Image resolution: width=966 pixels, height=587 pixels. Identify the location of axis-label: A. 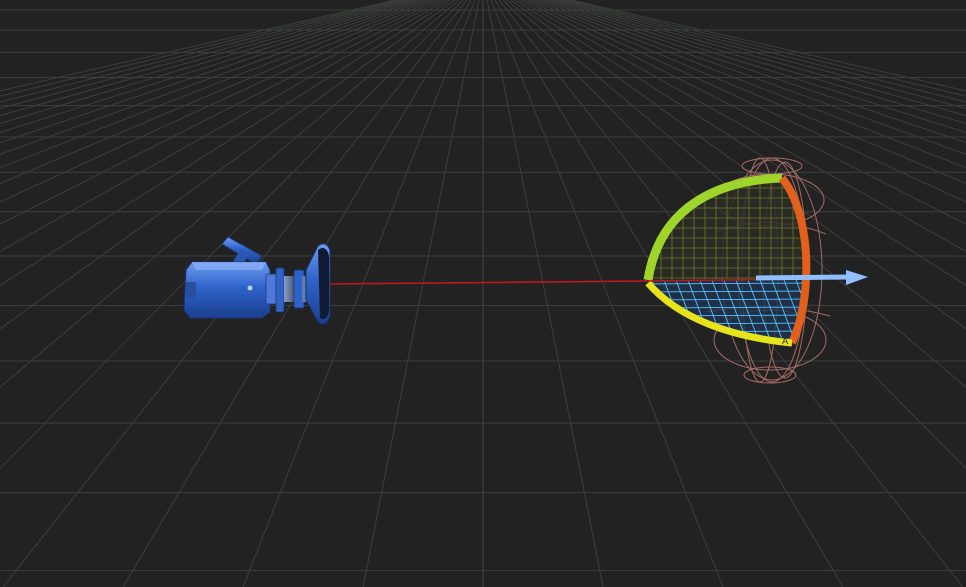
(785, 342).